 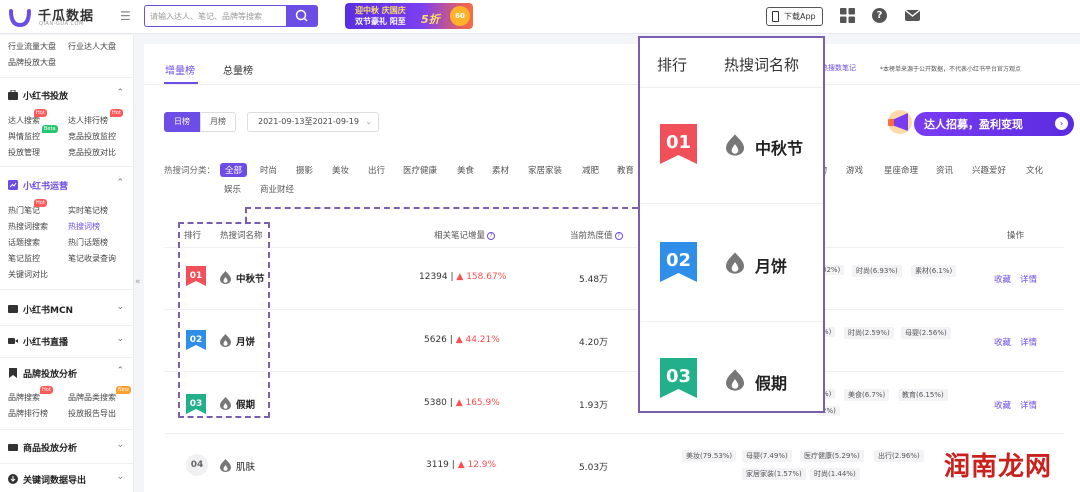 I want to click on sidebar-item-hotword-ranking: 热搜词榜, so click(x=84, y=226).